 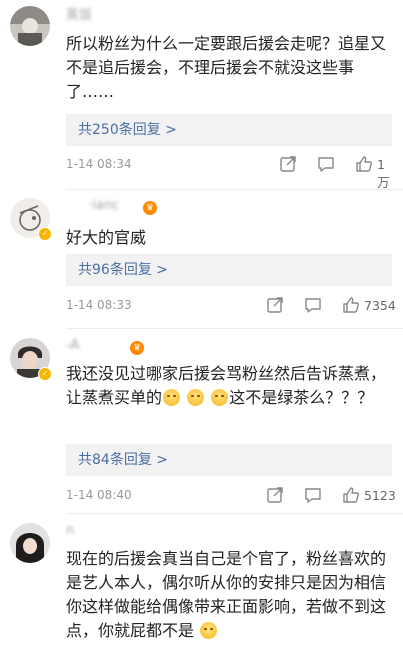 What do you see at coordinates (99, 305) in the screenshot?
I see `comment-time: 1-14 08:33` at bounding box center [99, 305].